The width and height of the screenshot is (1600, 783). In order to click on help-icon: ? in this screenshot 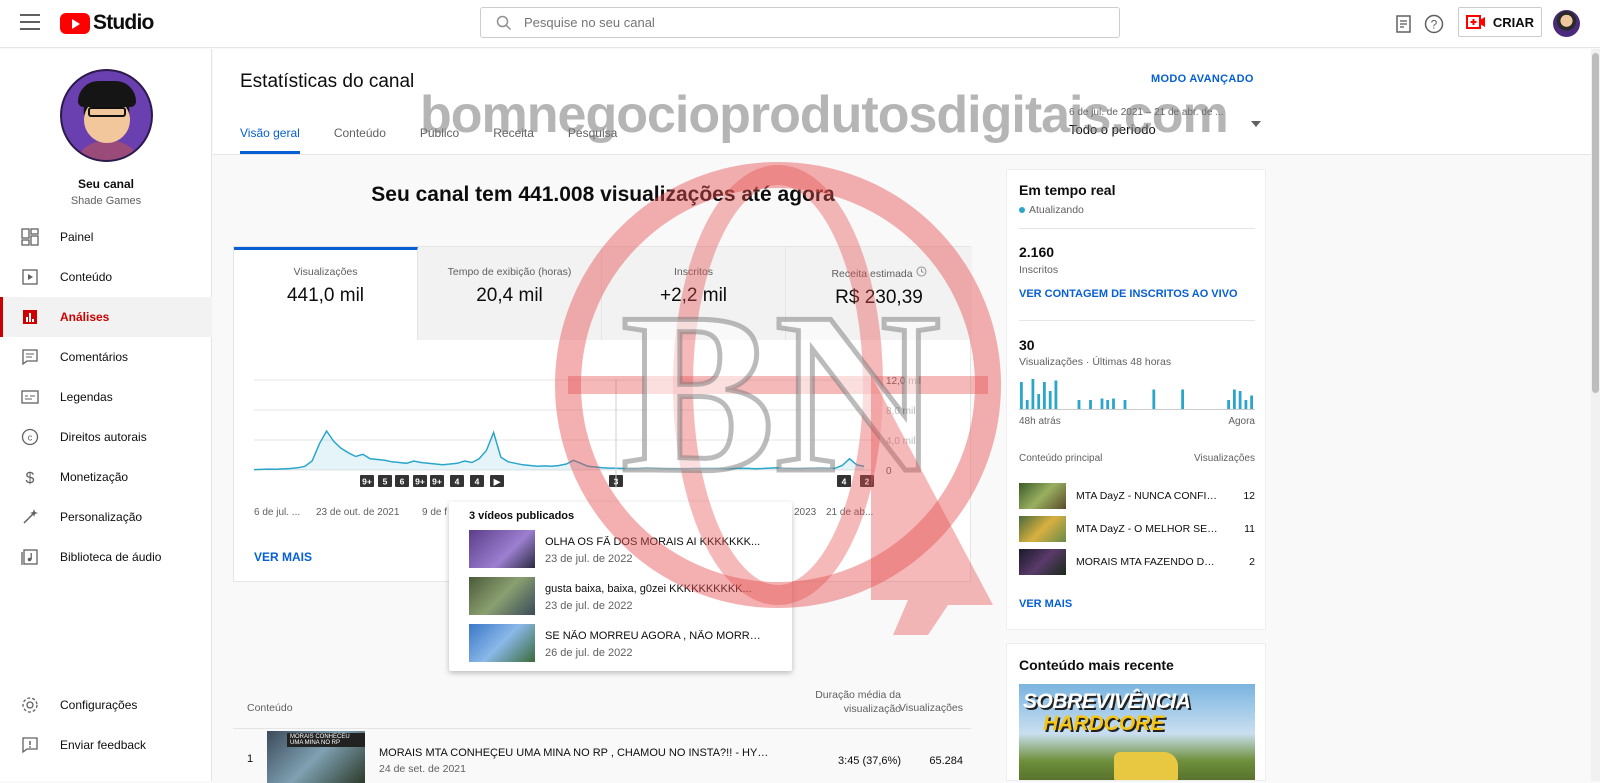, I will do `click(1434, 24)`.